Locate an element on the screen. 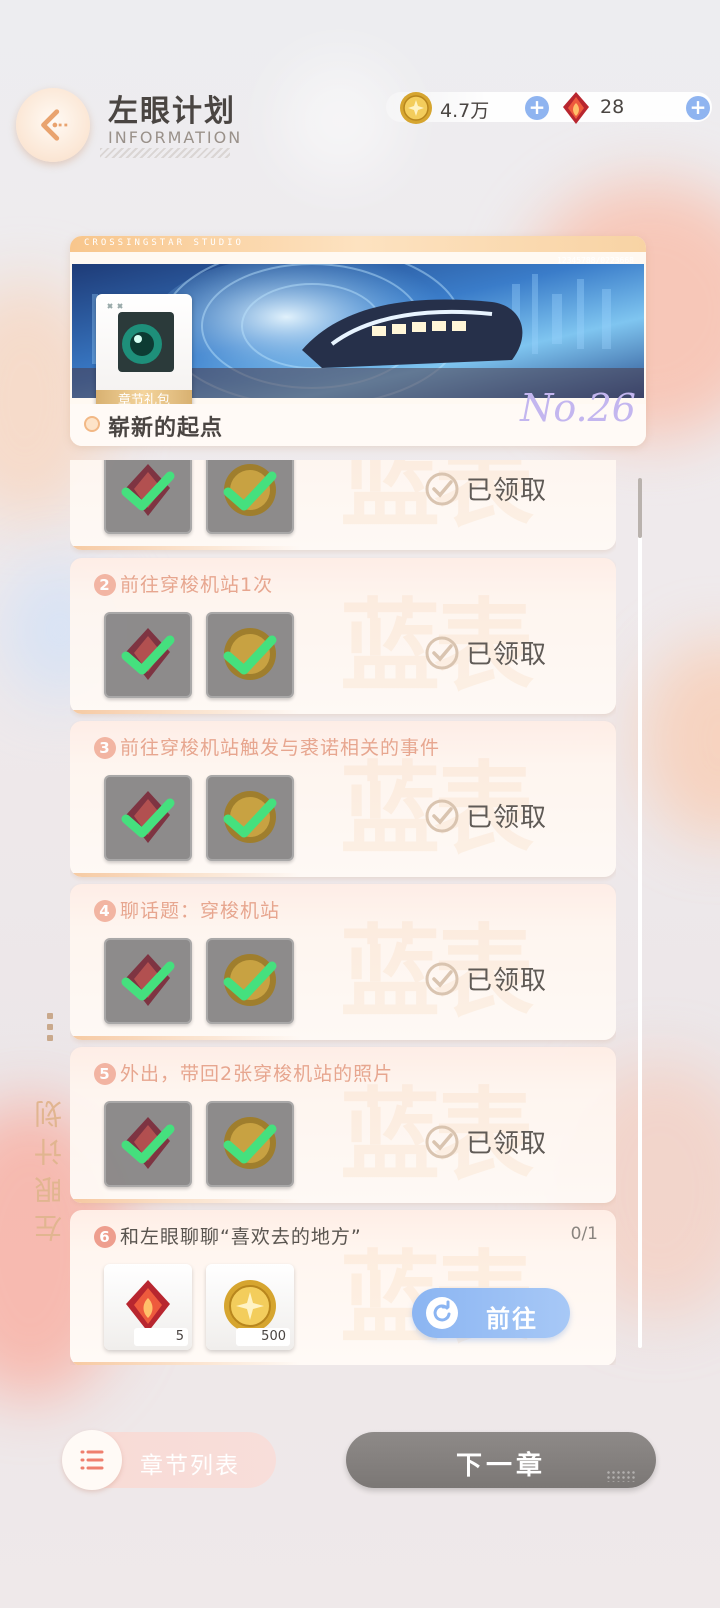 This screenshot has height=1608, width=720. quest-title: 3 前往穿梭机站触发与裘诺相关的事件 is located at coordinates (267, 746).